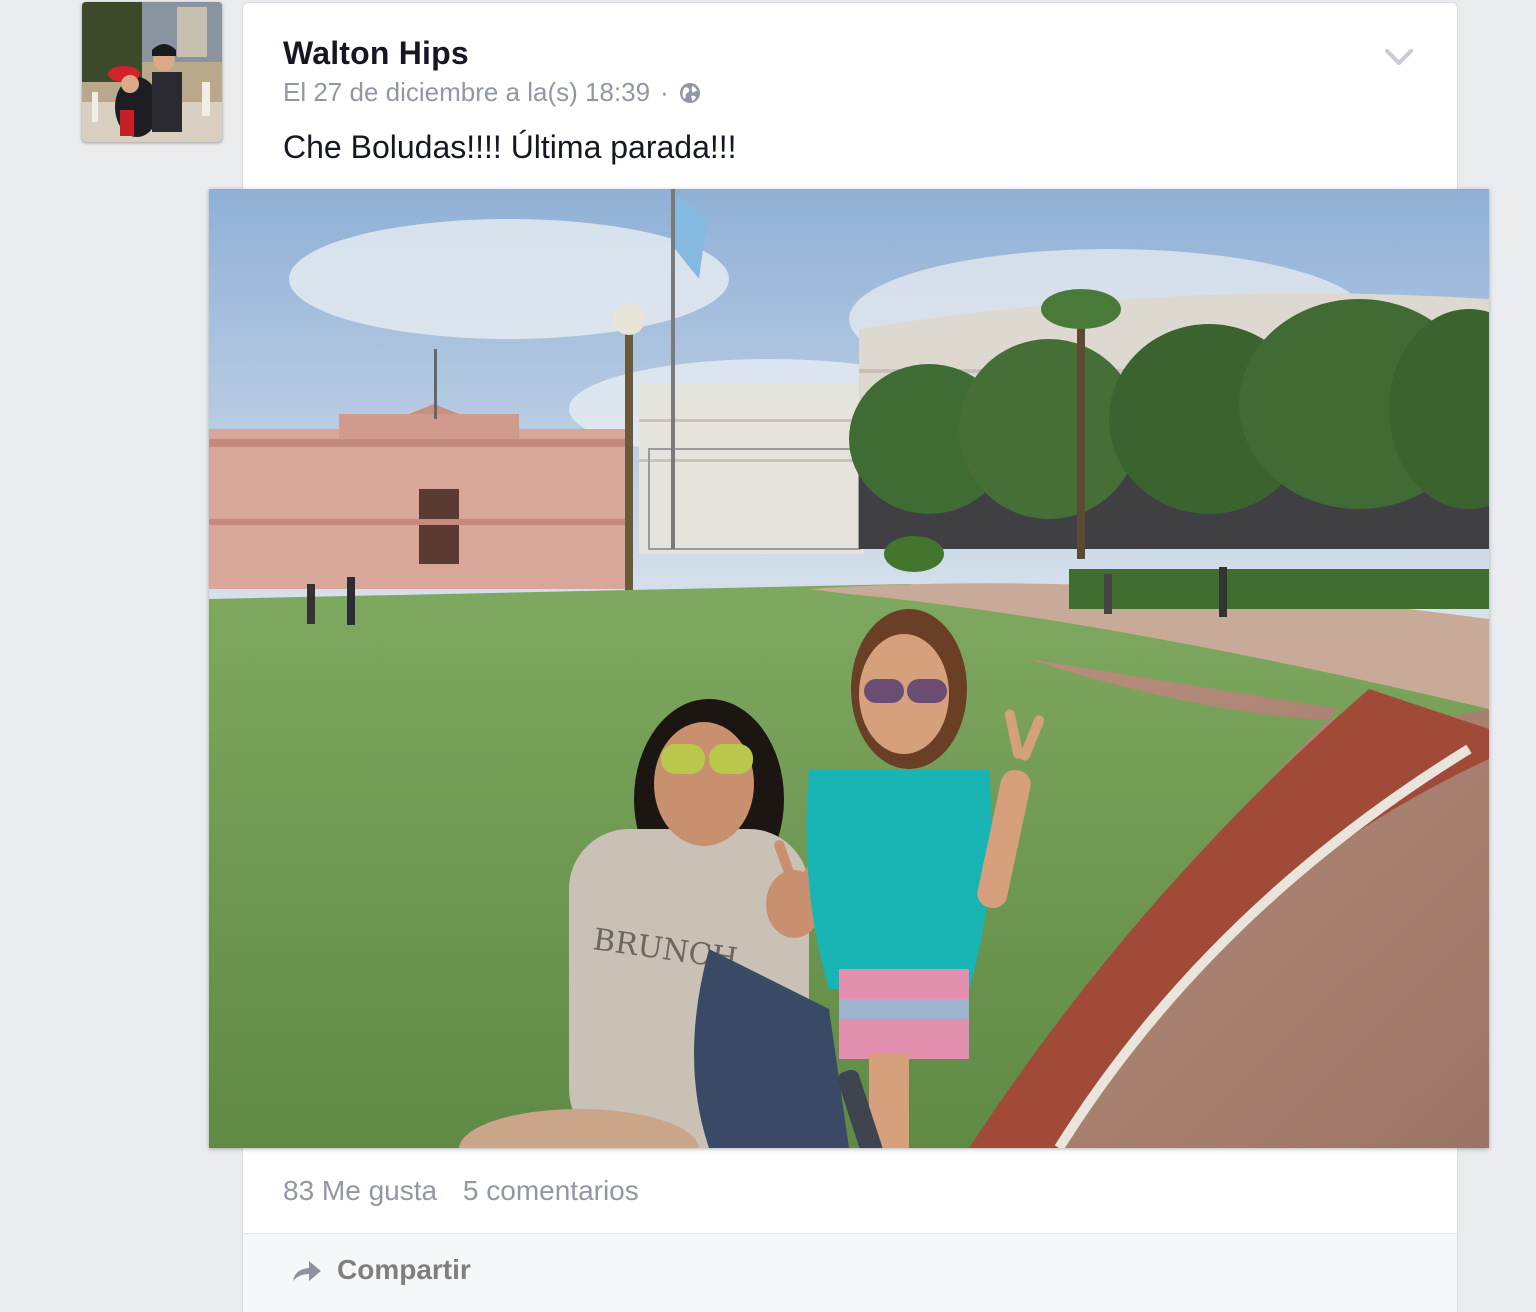  Describe the element at coordinates (360, 1190) in the screenshot. I see `likes-count: 83 Me gusta` at that location.